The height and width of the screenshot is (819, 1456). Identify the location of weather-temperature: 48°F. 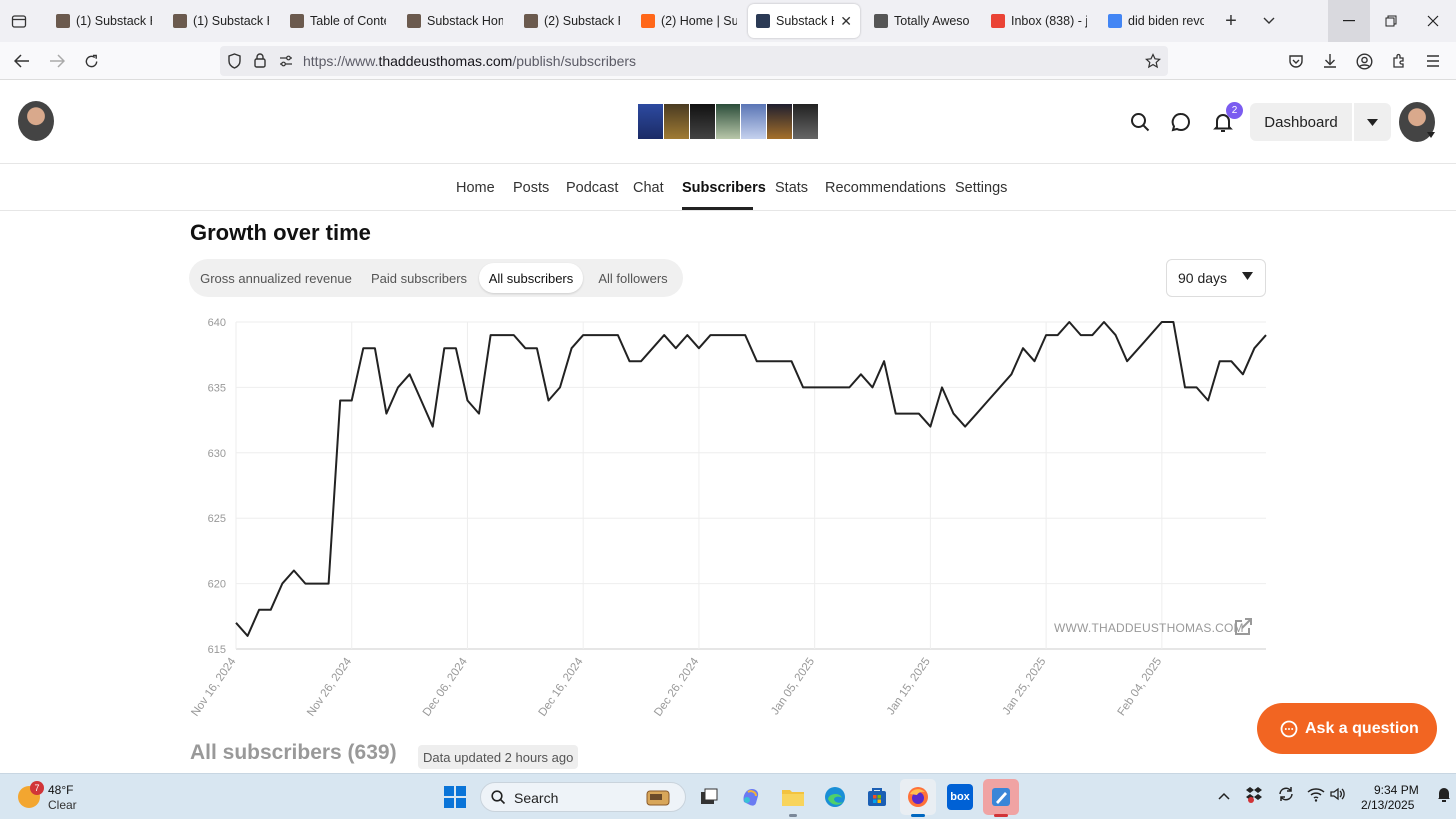
(61, 790).